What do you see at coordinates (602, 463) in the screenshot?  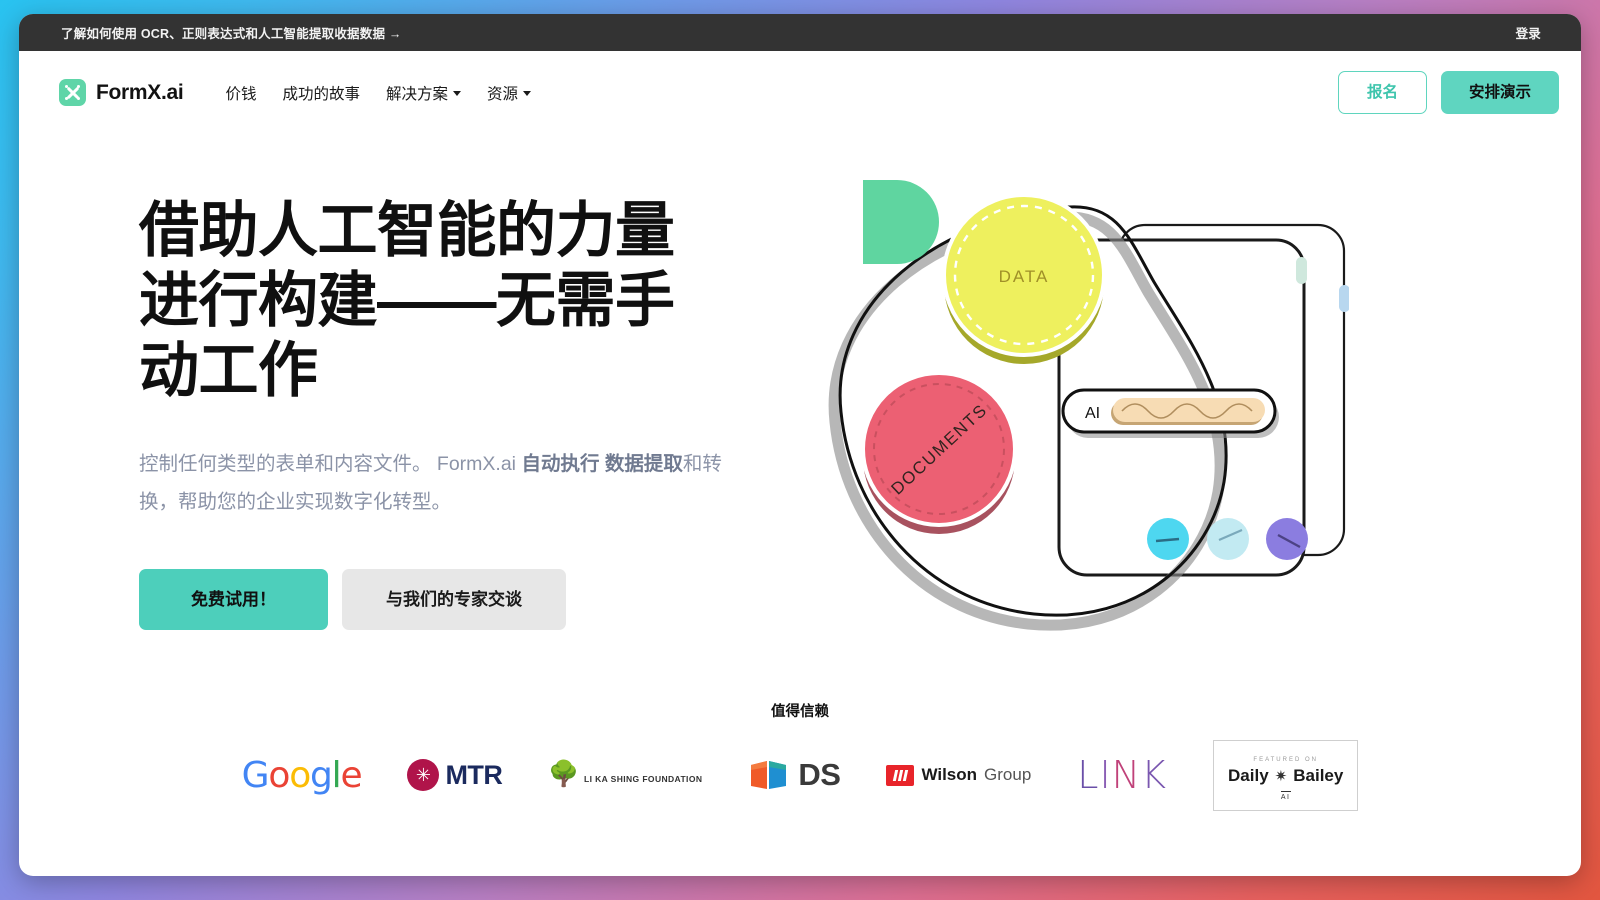 I see `hero-subtitle-emphasis: 自动执行 数据提取` at bounding box center [602, 463].